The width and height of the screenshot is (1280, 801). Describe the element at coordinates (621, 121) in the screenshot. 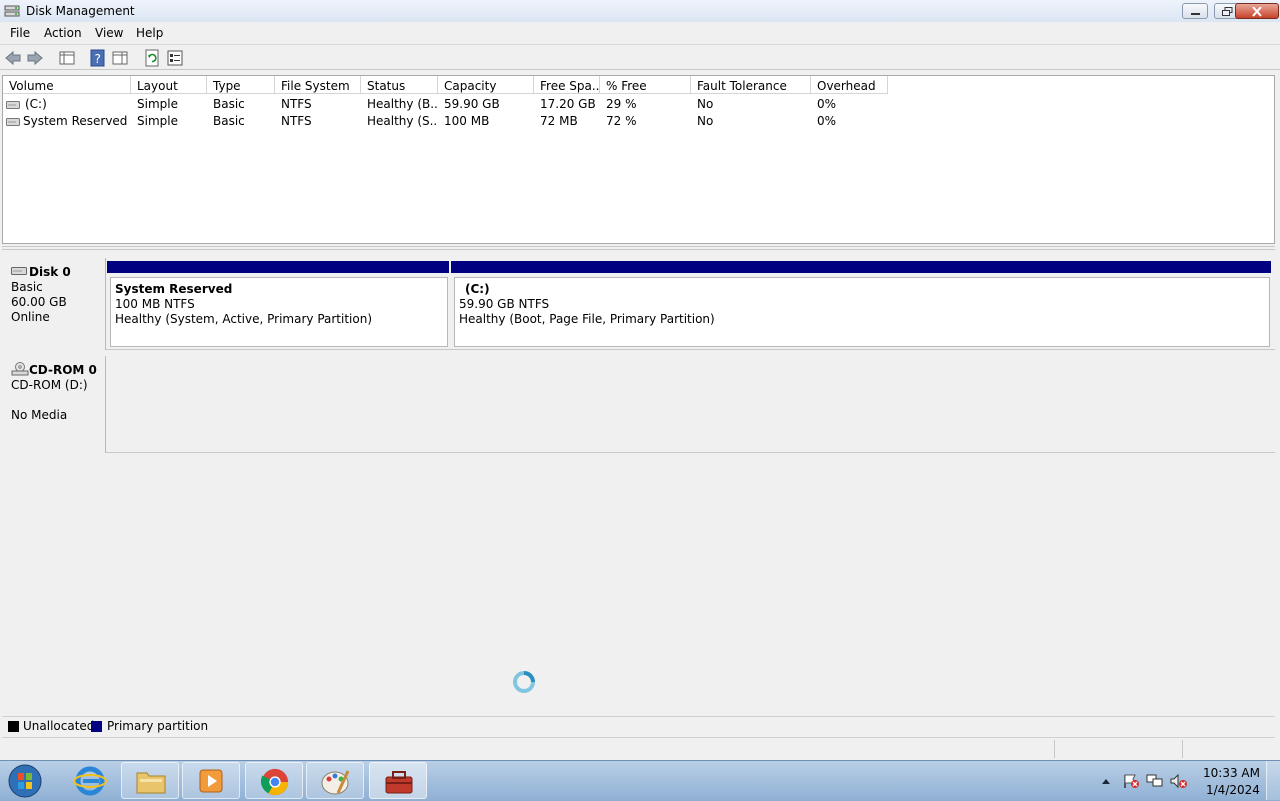

I see `volume-percent-free: 72 %` at that location.